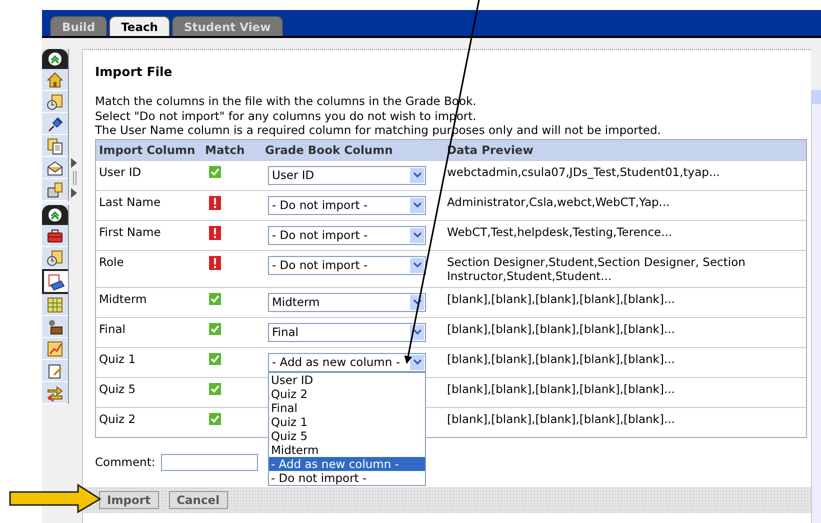 The height and width of the screenshot is (523, 821). Describe the element at coordinates (55, 305) in the screenshot. I see `grid-icon` at that location.